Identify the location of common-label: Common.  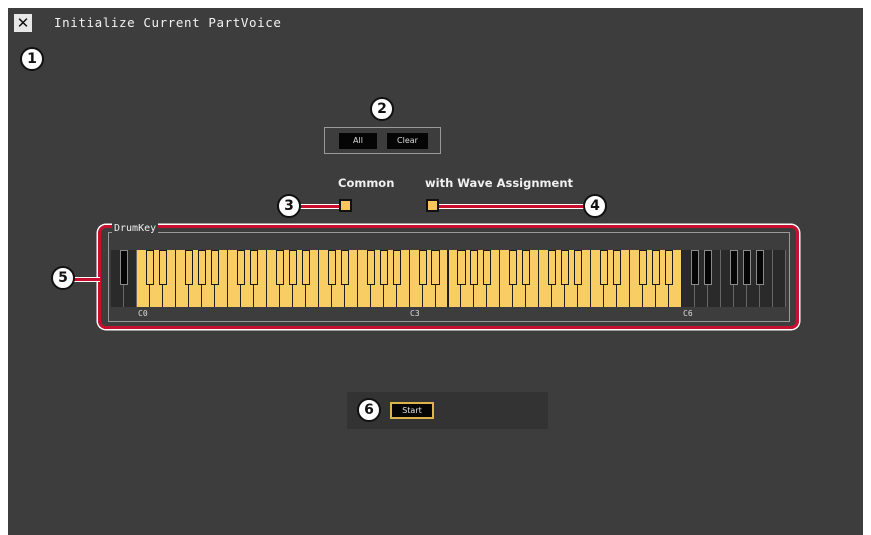
(366, 183).